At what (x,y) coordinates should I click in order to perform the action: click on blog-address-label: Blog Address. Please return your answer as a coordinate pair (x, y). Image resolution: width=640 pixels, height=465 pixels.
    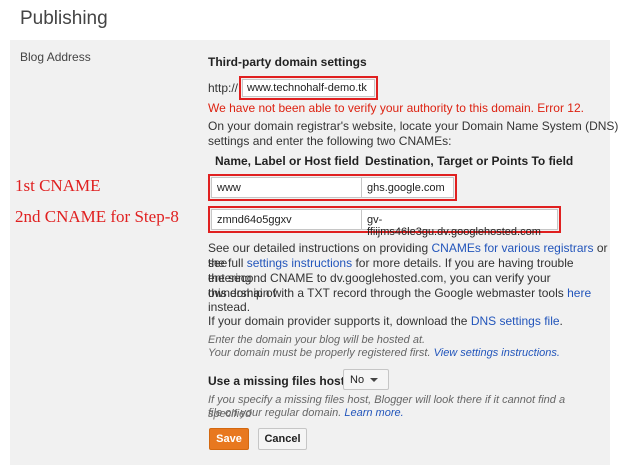
    Looking at the image, I should click on (55, 57).